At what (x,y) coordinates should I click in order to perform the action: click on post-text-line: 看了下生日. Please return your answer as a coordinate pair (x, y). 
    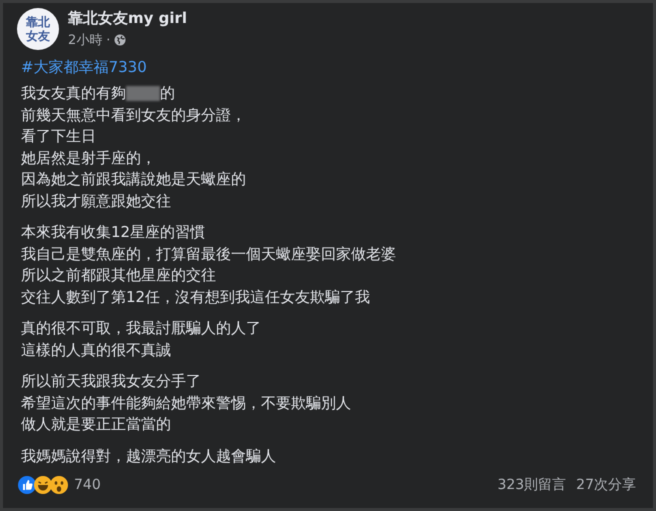
    Looking at the image, I should click on (59, 136).